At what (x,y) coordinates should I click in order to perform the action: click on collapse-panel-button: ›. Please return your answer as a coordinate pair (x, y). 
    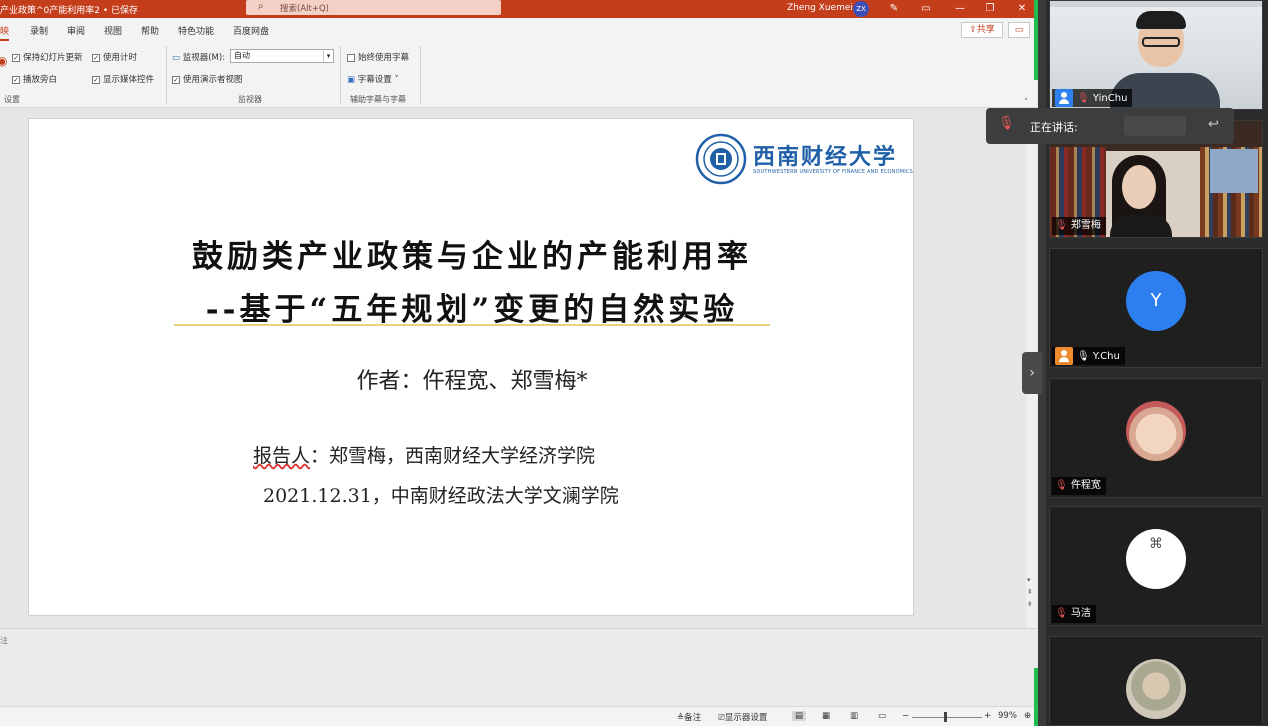
    Looking at the image, I should click on (1032, 373).